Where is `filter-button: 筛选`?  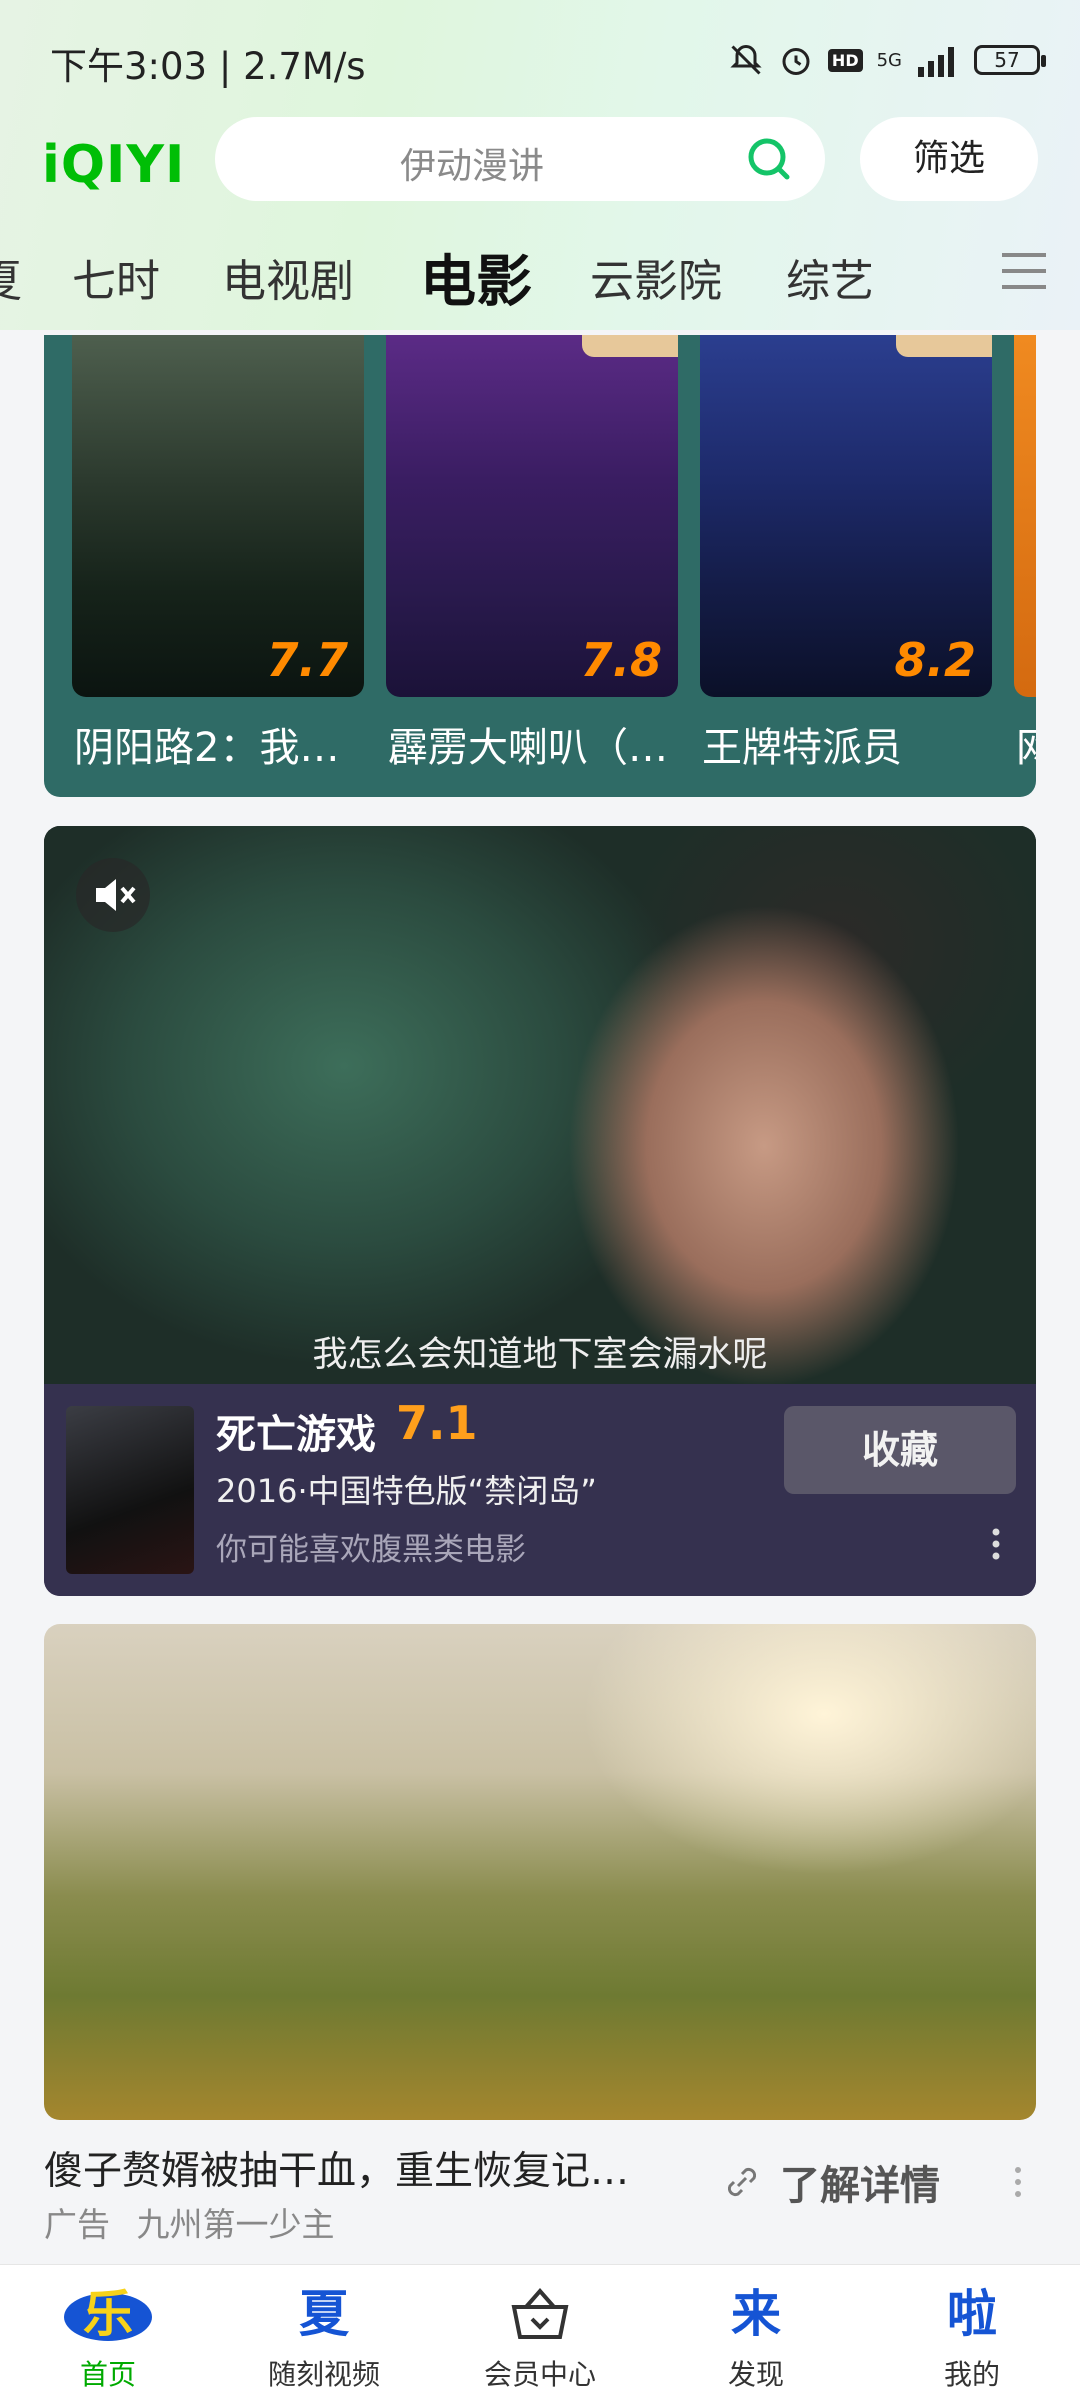
filter-button: 筛选 is located at coordinates (949, 159).